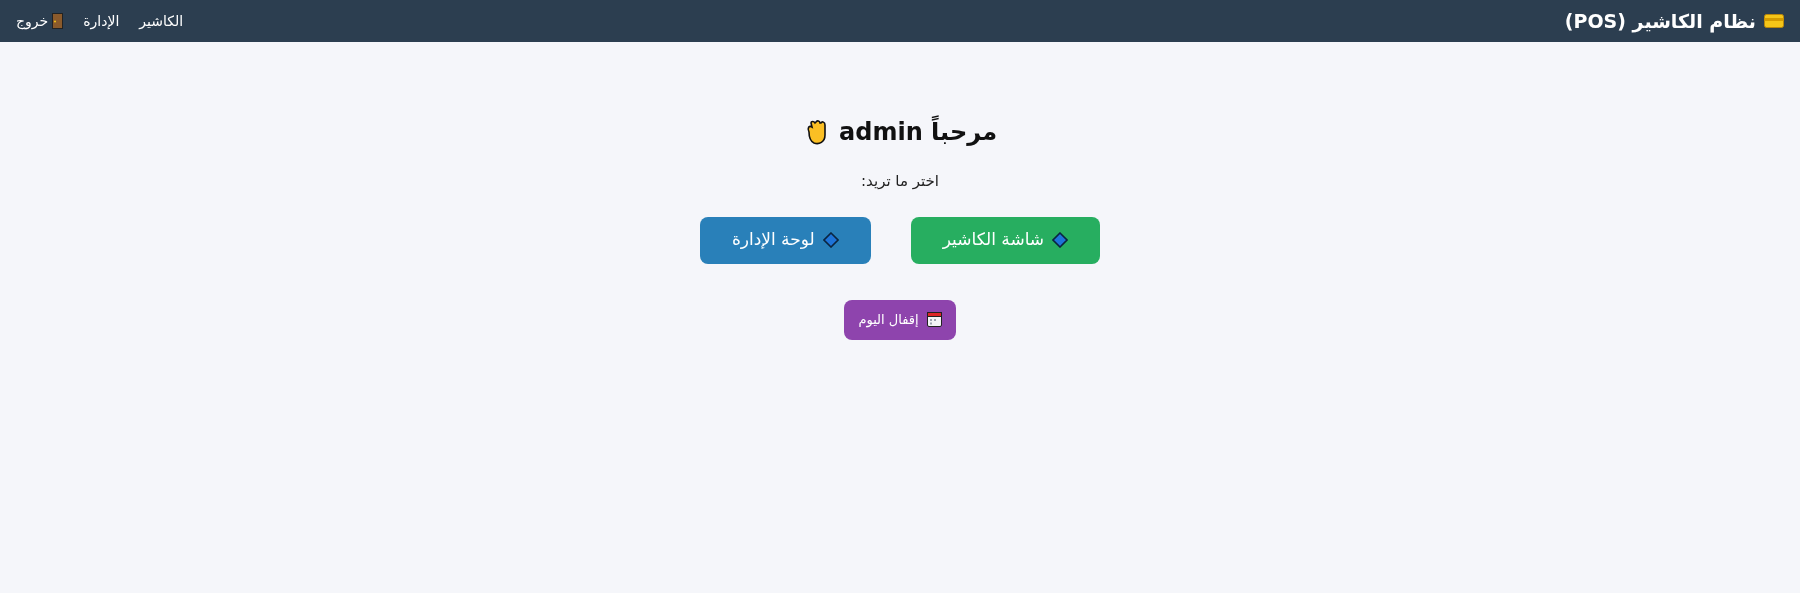  I want to click on nav-link: الإدارة, so click(101, 21).